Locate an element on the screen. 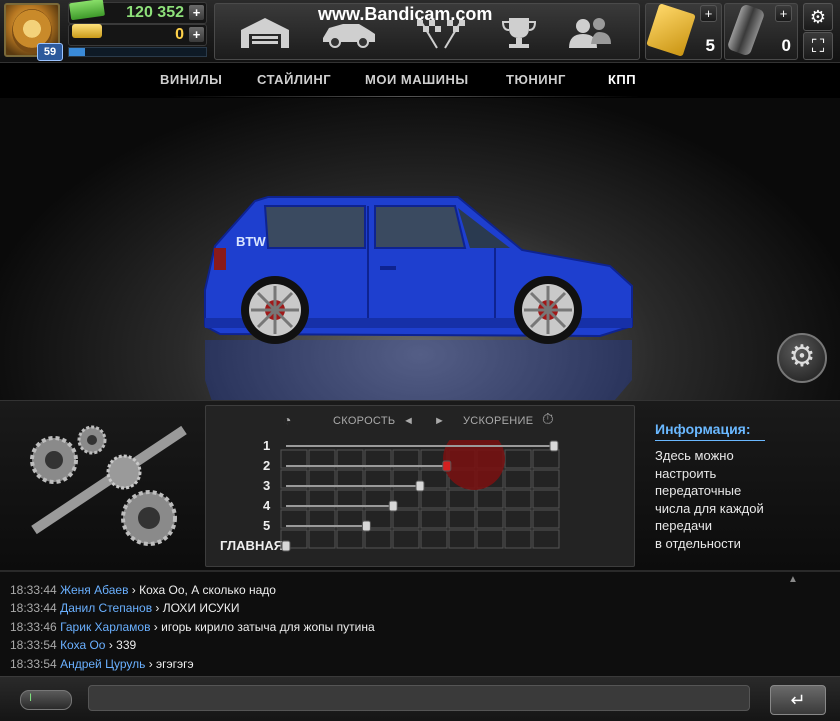 This screenshot has height=721, width=840. chat-user: Гарик Харламов is located at coordinates (105, 627).